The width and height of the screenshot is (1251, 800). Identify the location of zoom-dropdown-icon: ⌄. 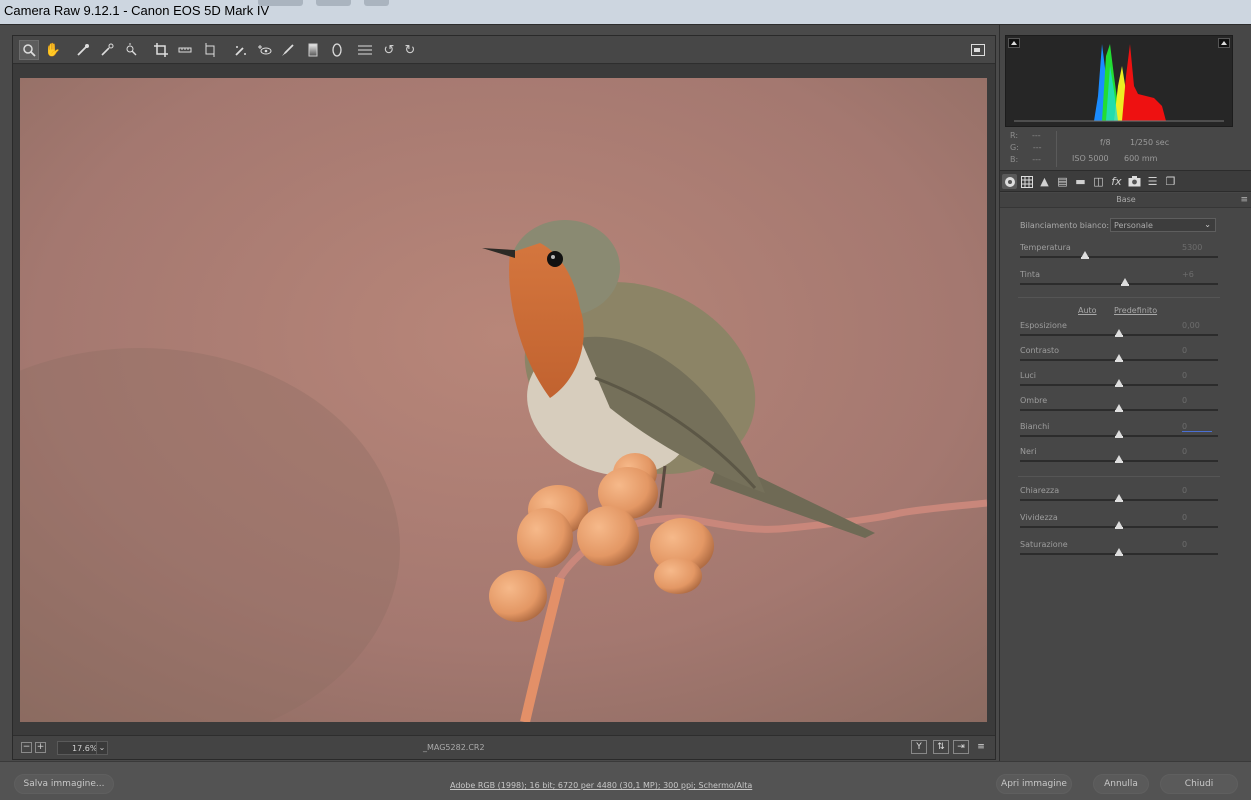
(102, 748).